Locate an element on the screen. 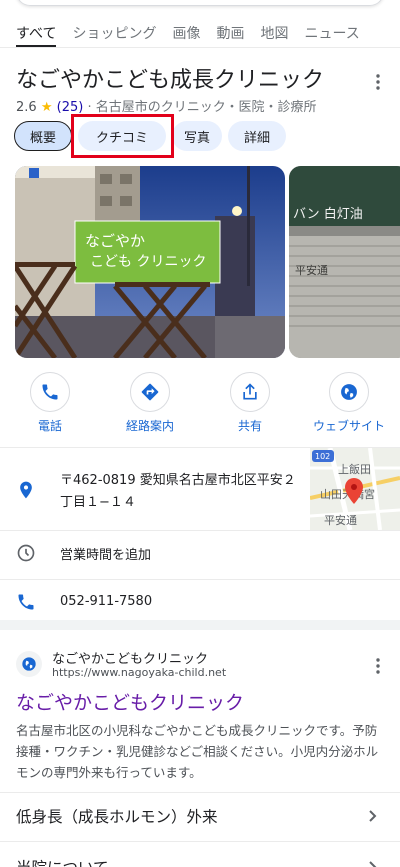  site-favicon is located at coordinates (29, 664).